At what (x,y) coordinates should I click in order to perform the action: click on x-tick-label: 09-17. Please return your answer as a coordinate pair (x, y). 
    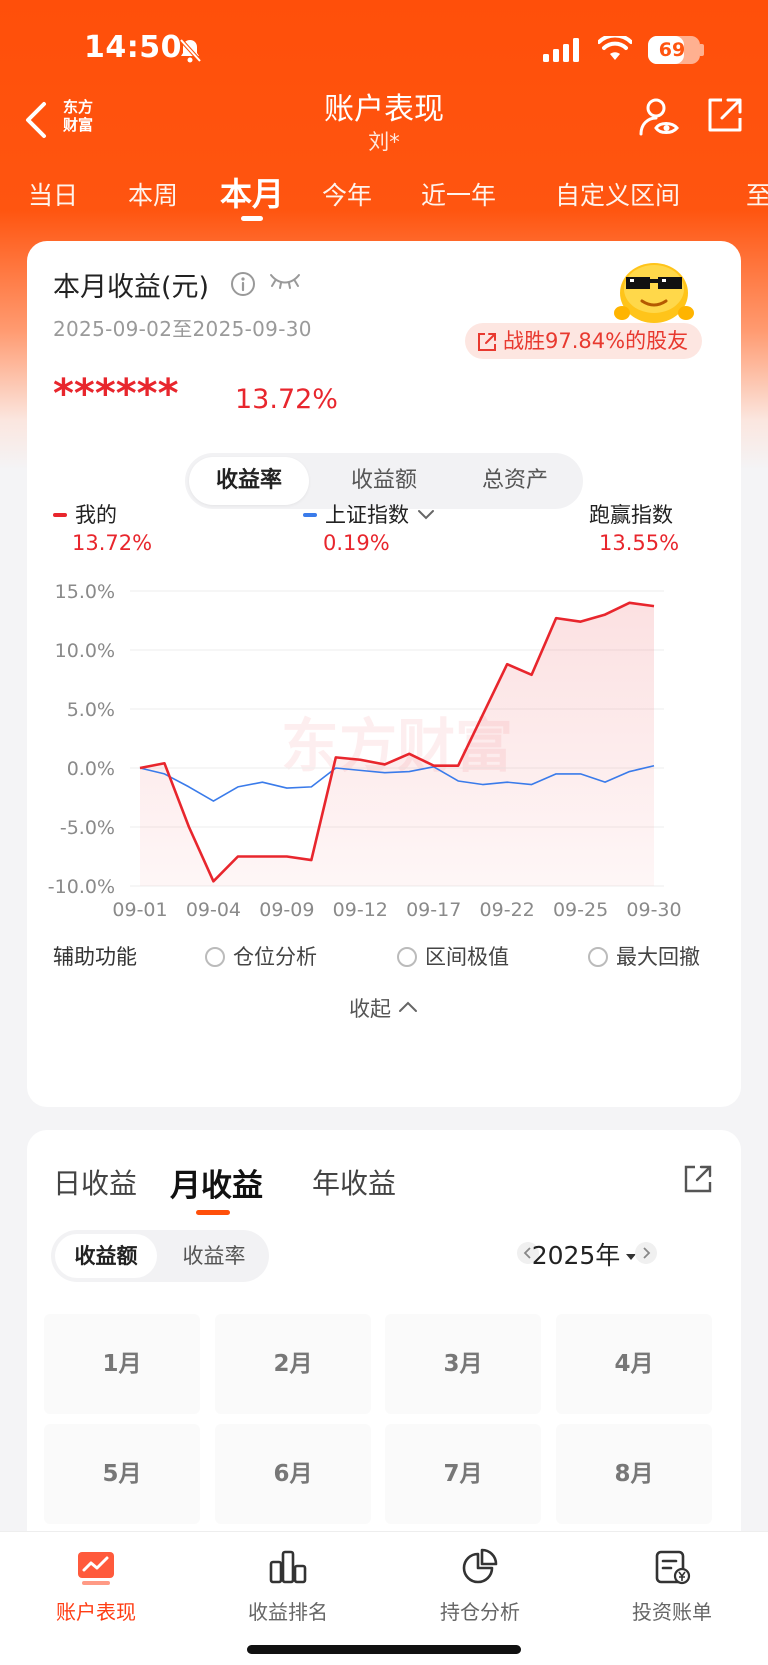
    Looking at the image, I should click on (433, 910).